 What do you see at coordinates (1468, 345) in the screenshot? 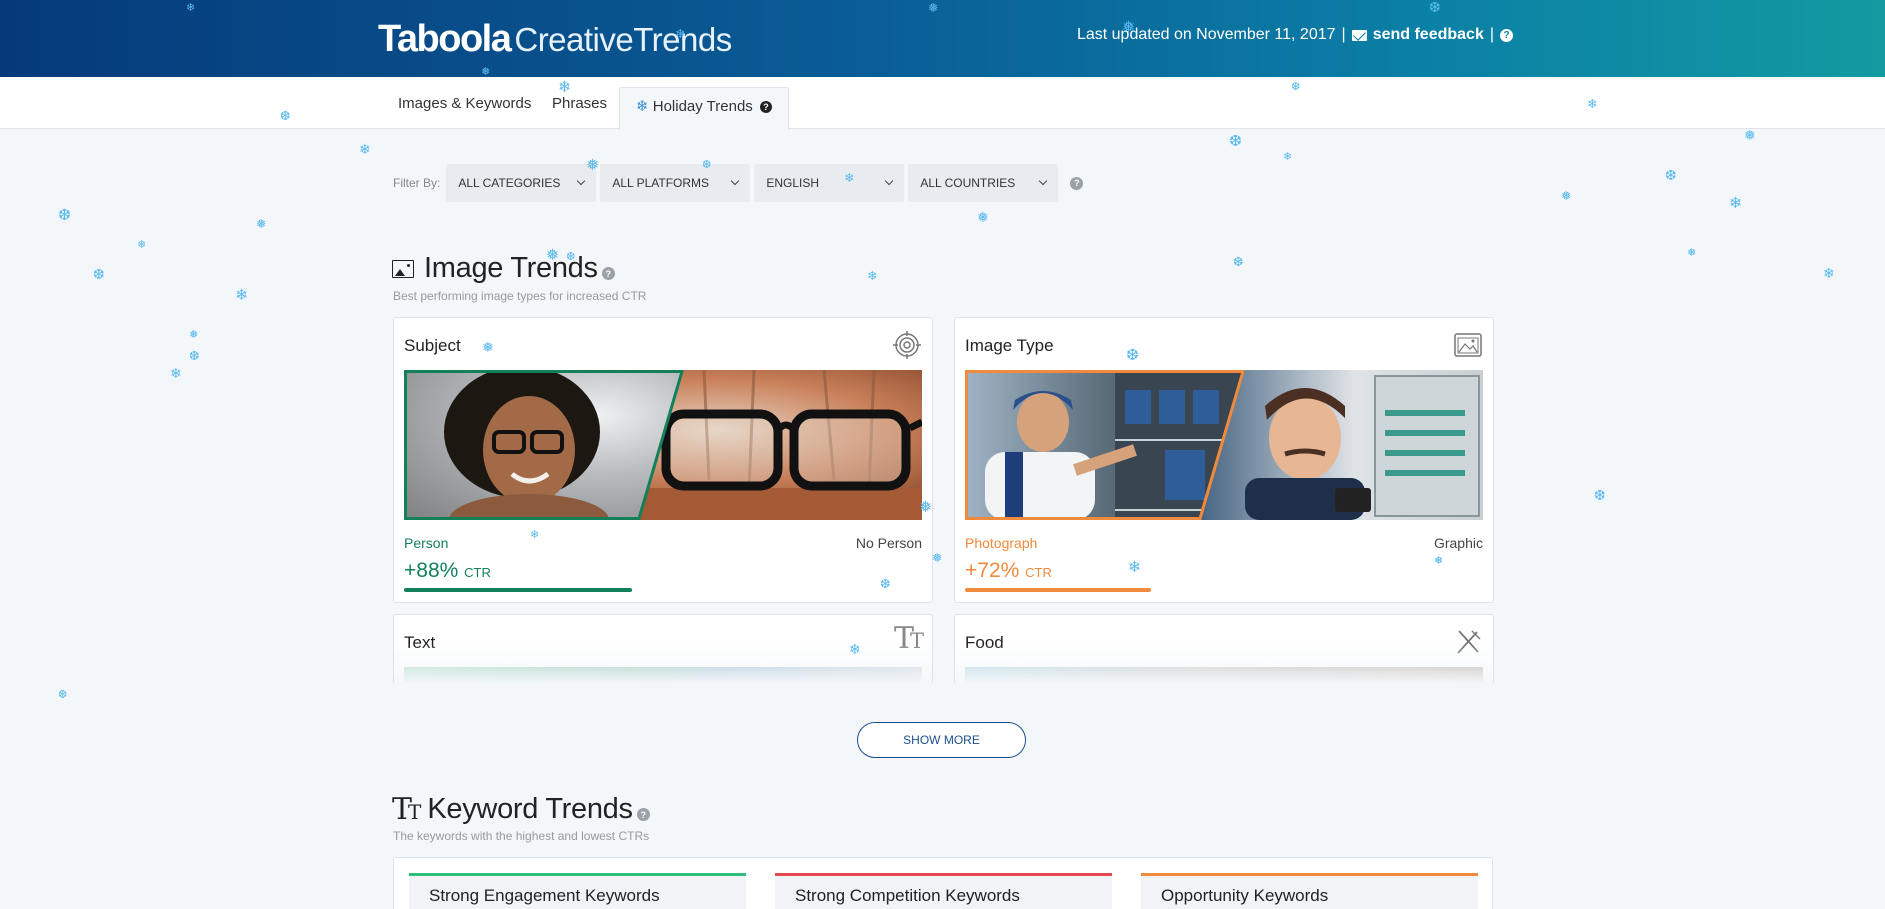
I see `picture-icon` at bounding box center [1468, 345].